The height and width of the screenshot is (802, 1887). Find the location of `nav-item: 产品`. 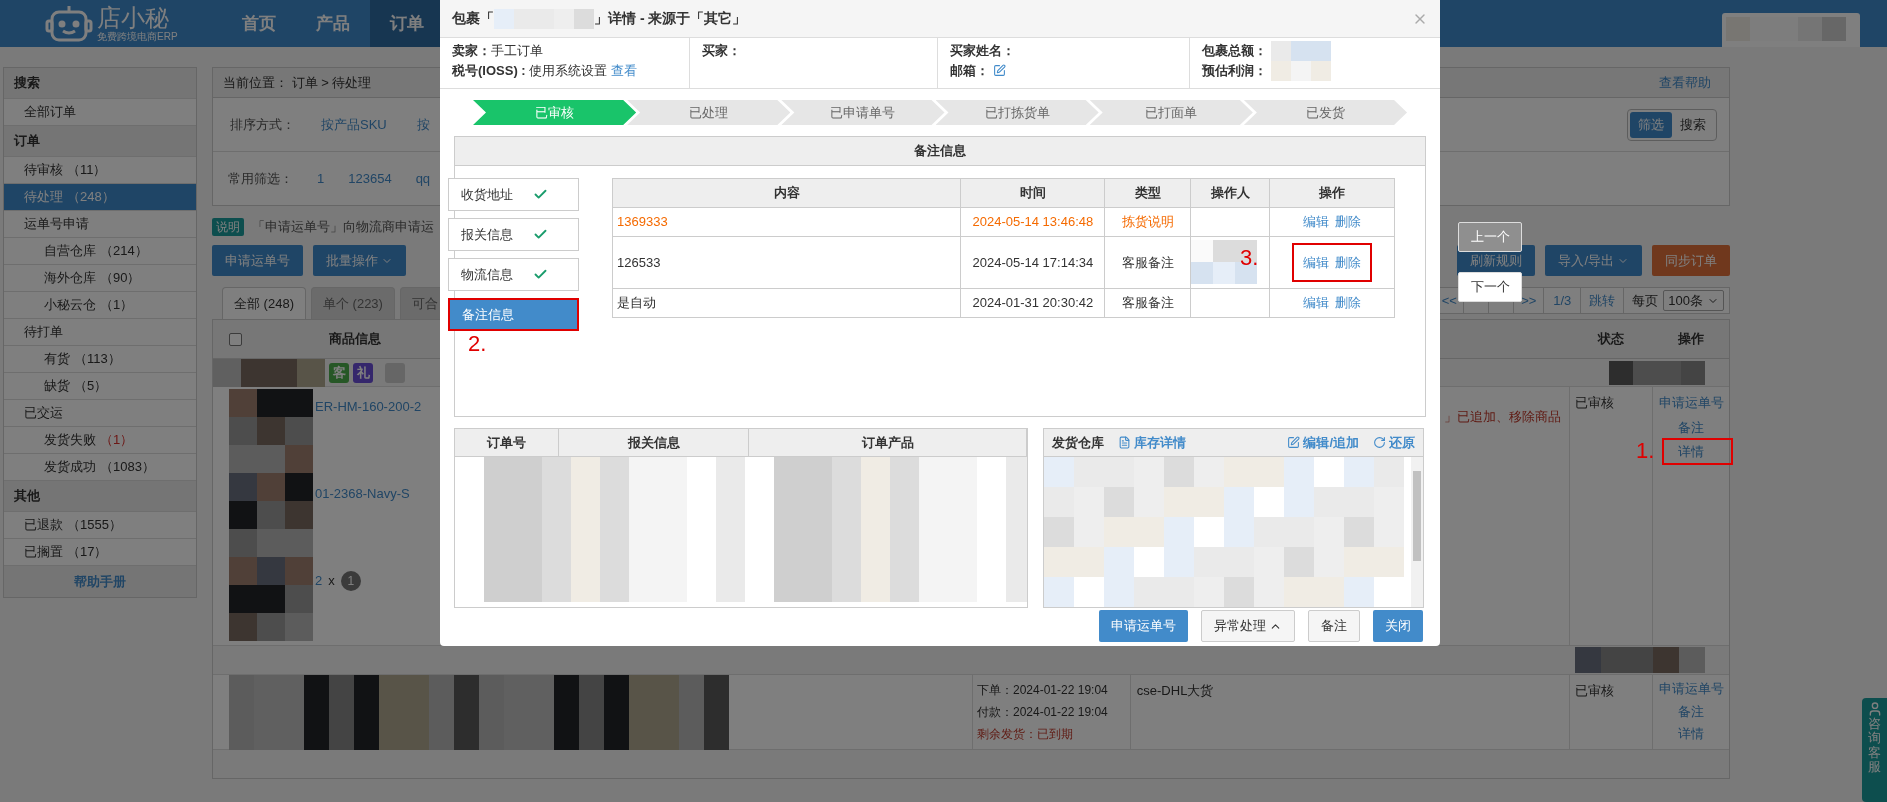

nav-item: 产品 is located at coordinates (333, 23).